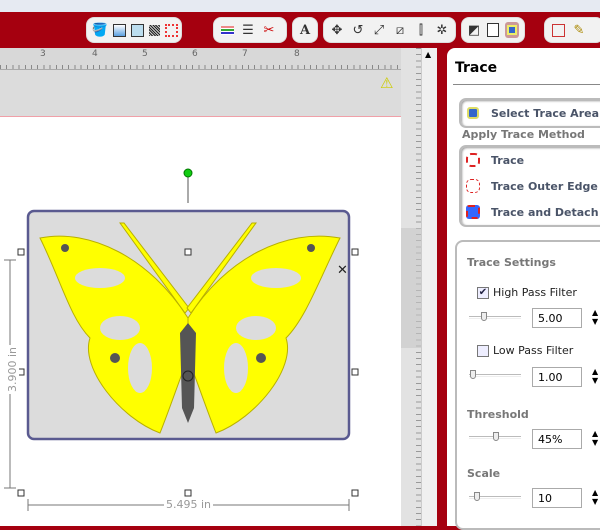 The image size is (600, 530). What do you see at coordinates (171, 30) in the screenshot?
I see `shadow-icon` at bounding box center [171, 30].